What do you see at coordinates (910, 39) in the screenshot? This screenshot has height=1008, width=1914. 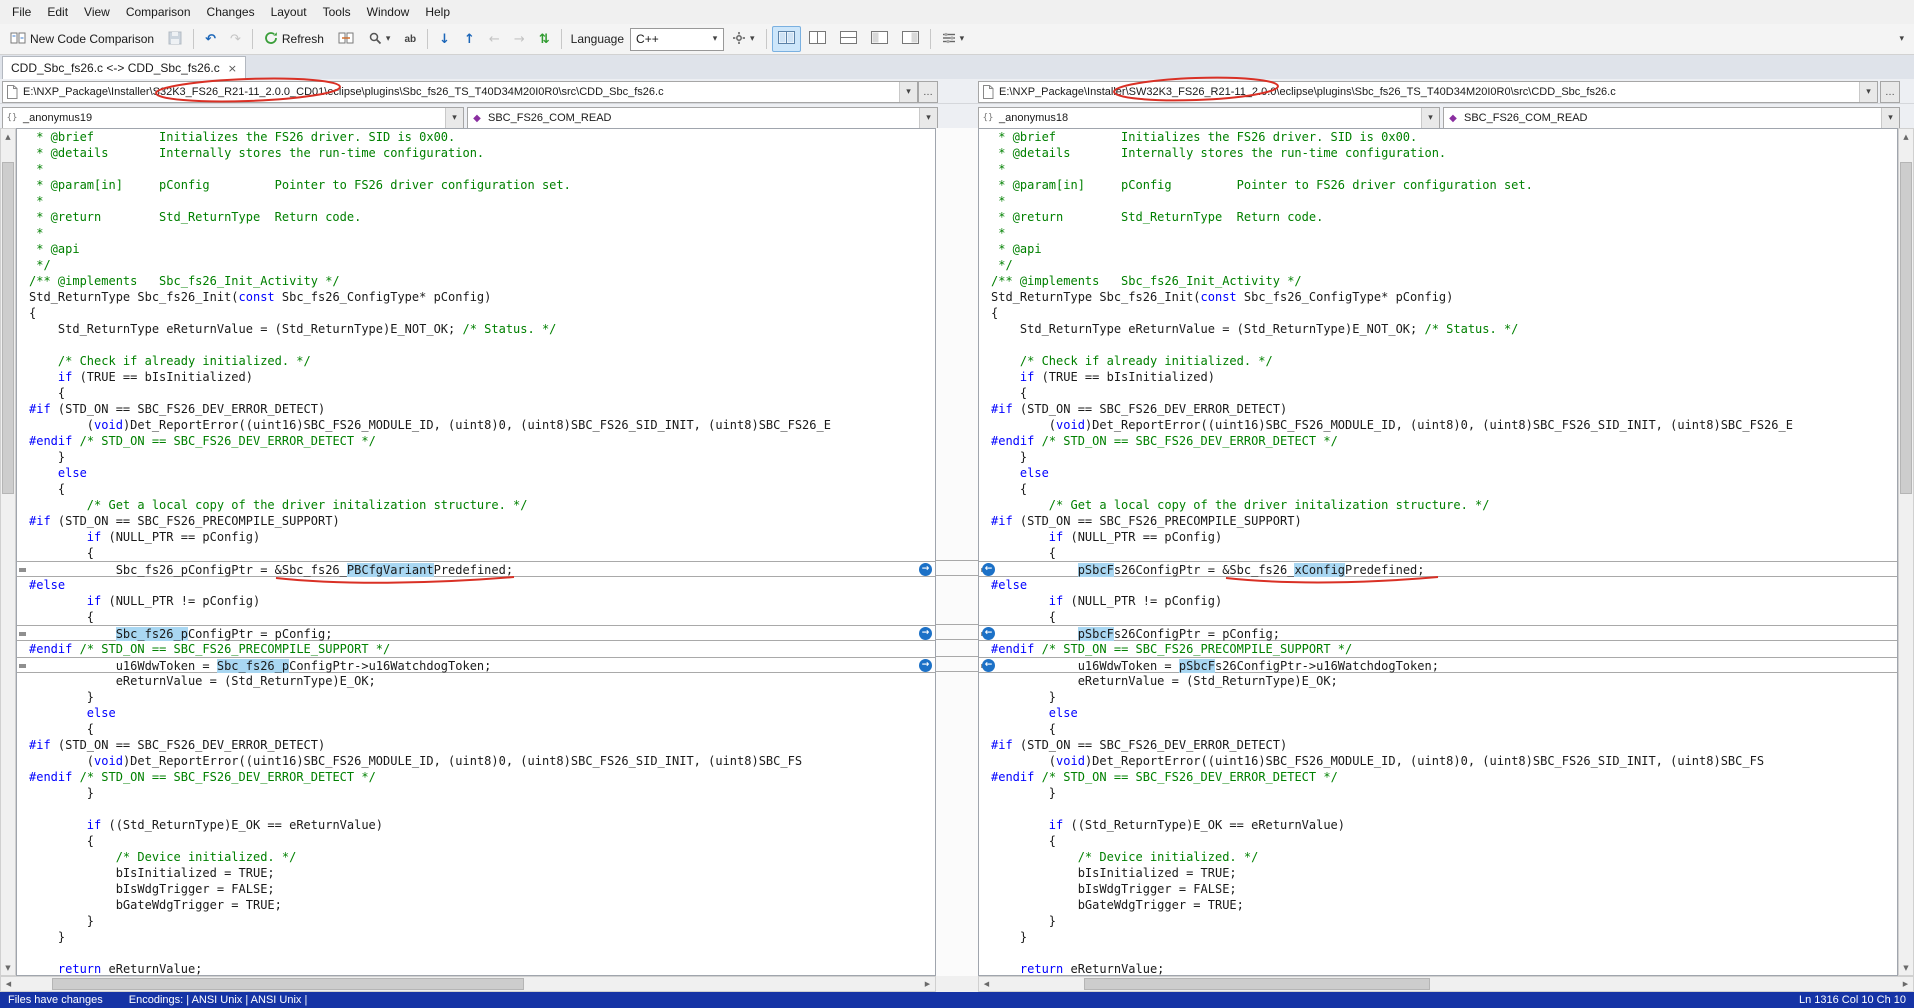 I see `view-right-pane-button` at bounding box center [910, 39].